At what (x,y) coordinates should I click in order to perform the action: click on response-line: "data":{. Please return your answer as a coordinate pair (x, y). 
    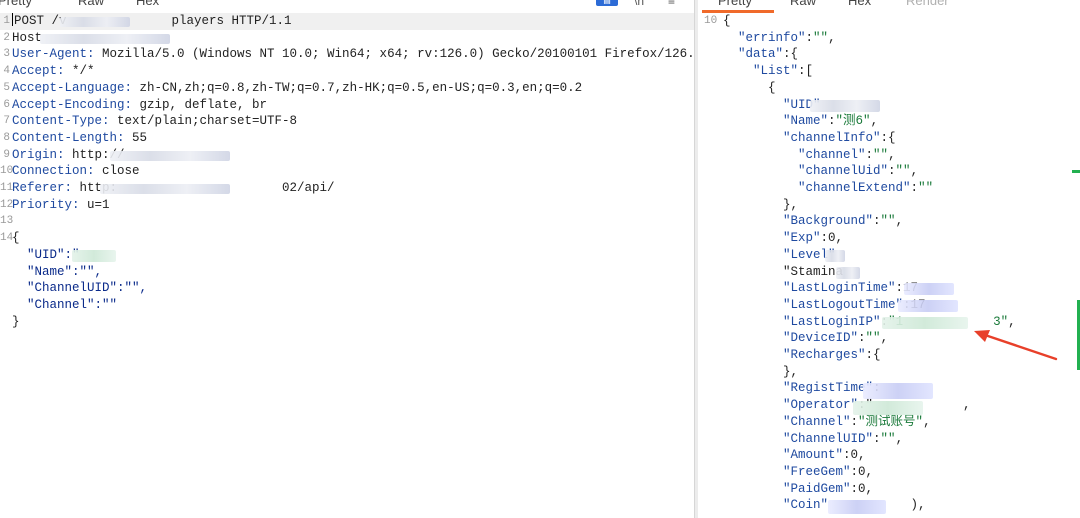
    Looking at the image, I should click on (889, 54).